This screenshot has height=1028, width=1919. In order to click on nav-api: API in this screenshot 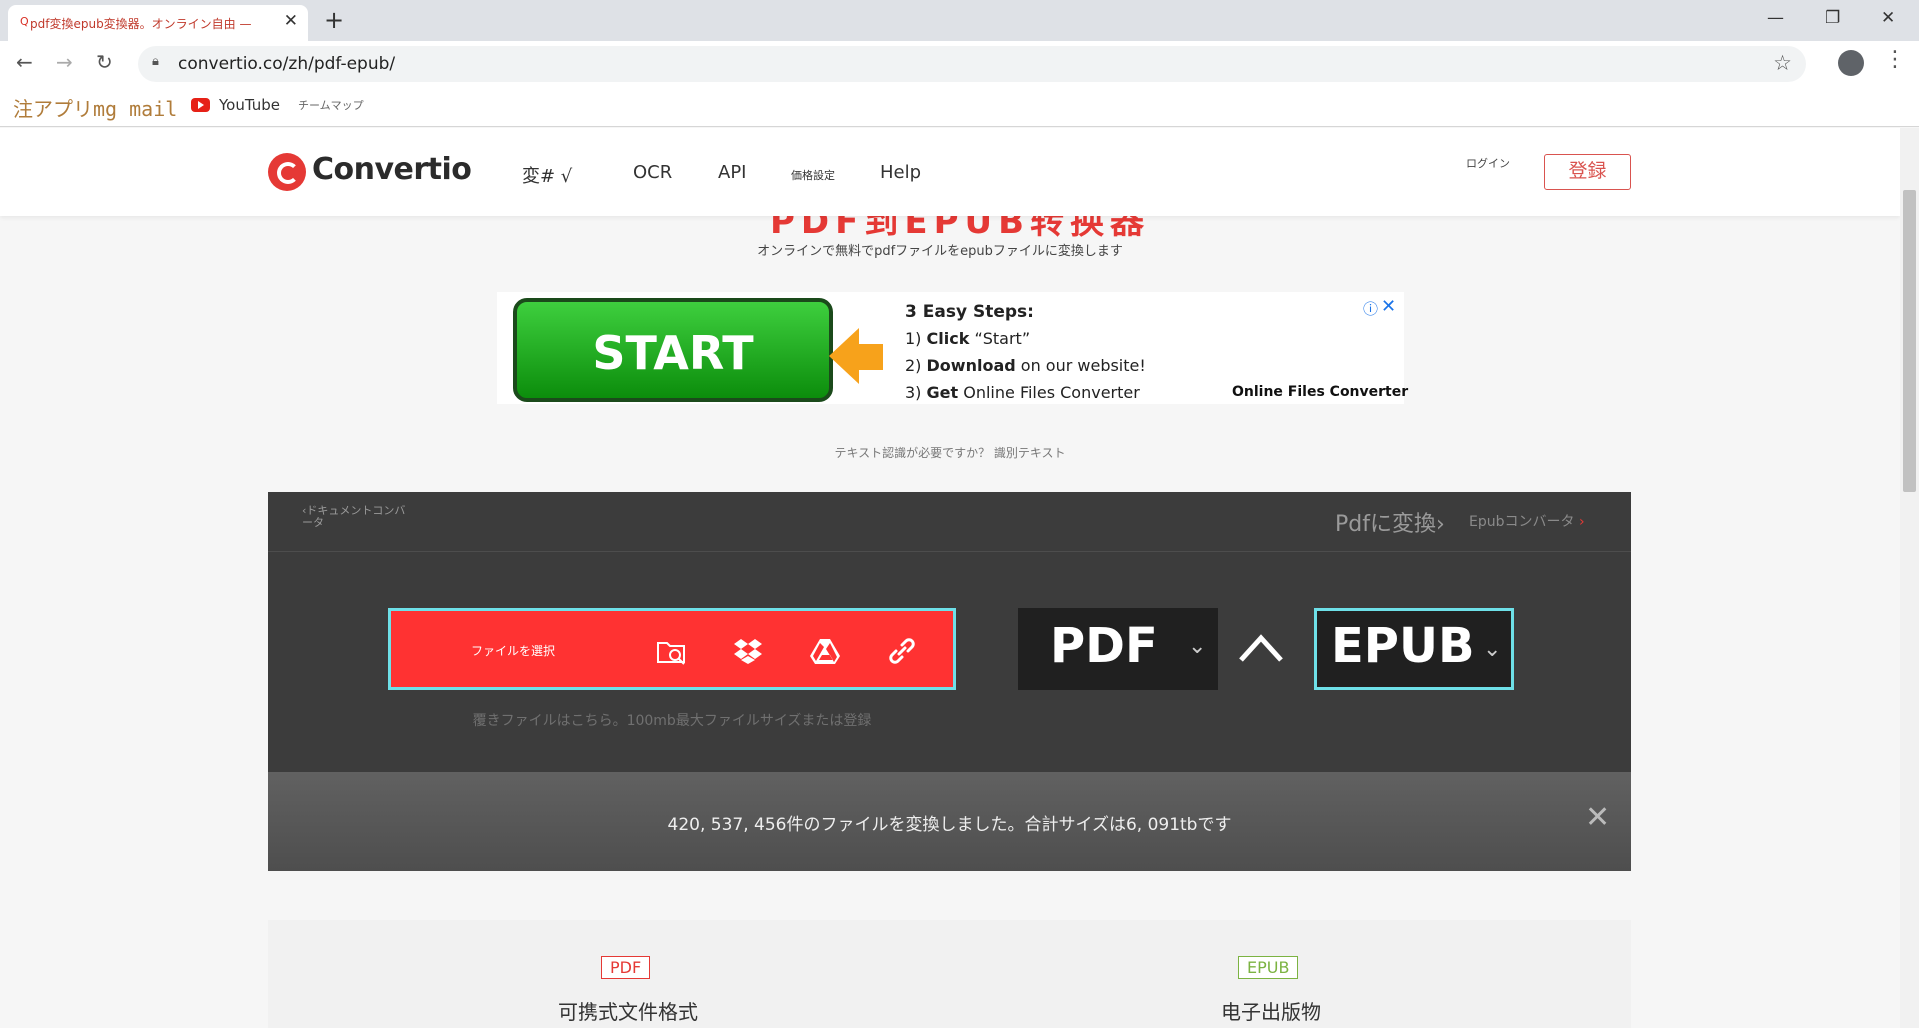, I will do `click(732, 172)`.